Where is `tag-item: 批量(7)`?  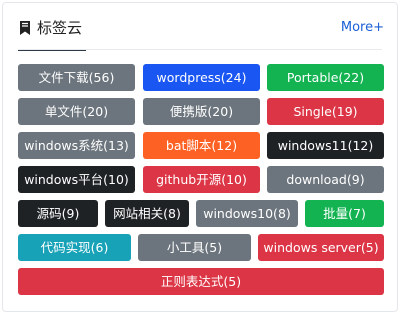
tag-item: 批量(7) is located at coordinates (344, 213).